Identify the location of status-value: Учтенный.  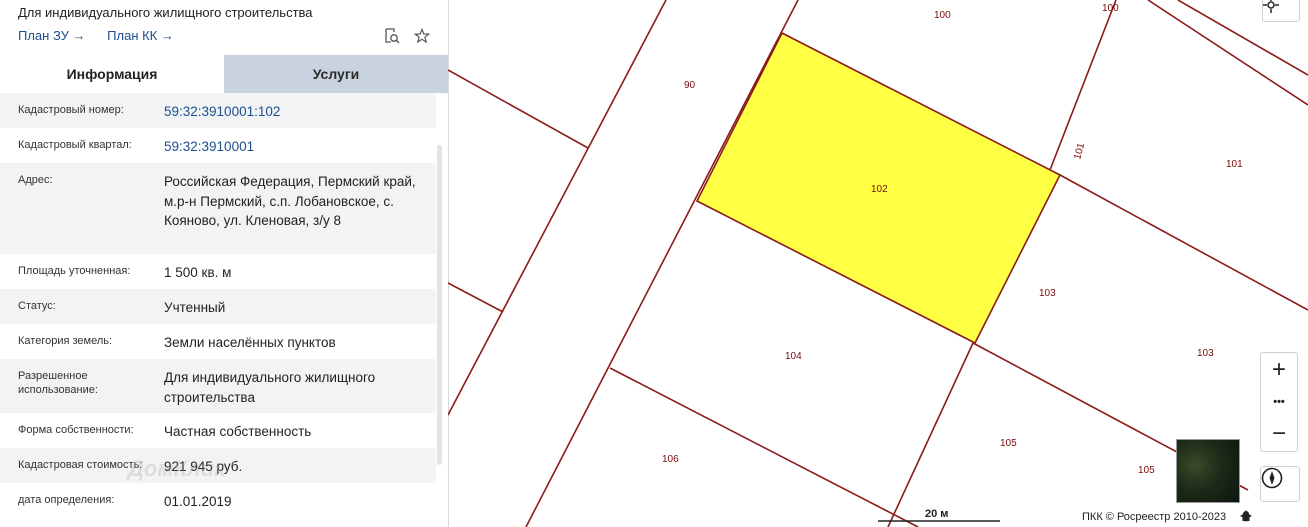
(195, 307).